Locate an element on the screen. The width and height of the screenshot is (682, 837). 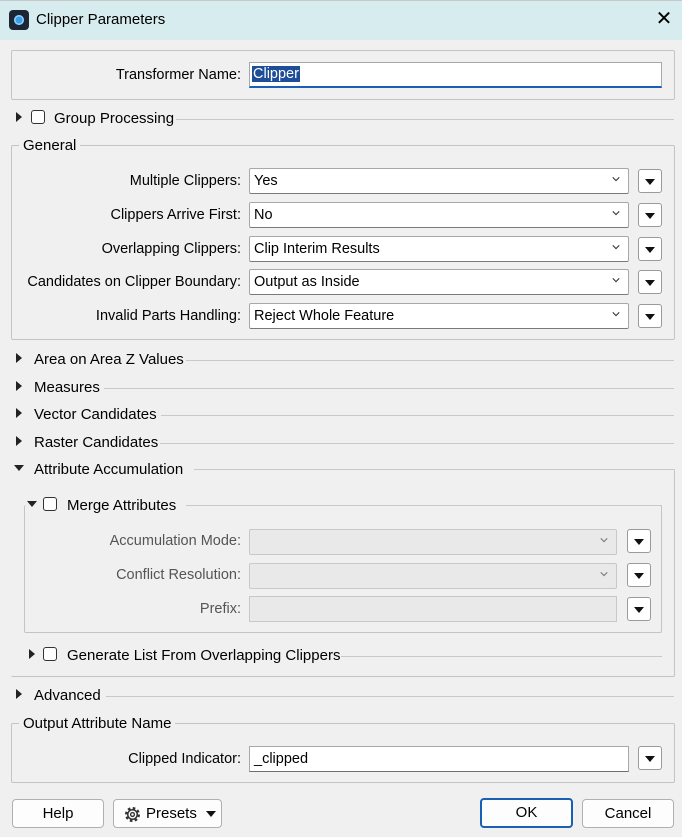
advanced-section: Advanced is located at coordinates (67, 695).